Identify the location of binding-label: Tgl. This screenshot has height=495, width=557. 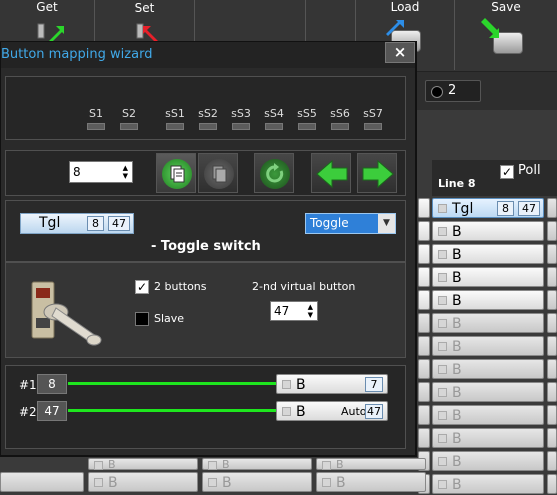
(50, 223).